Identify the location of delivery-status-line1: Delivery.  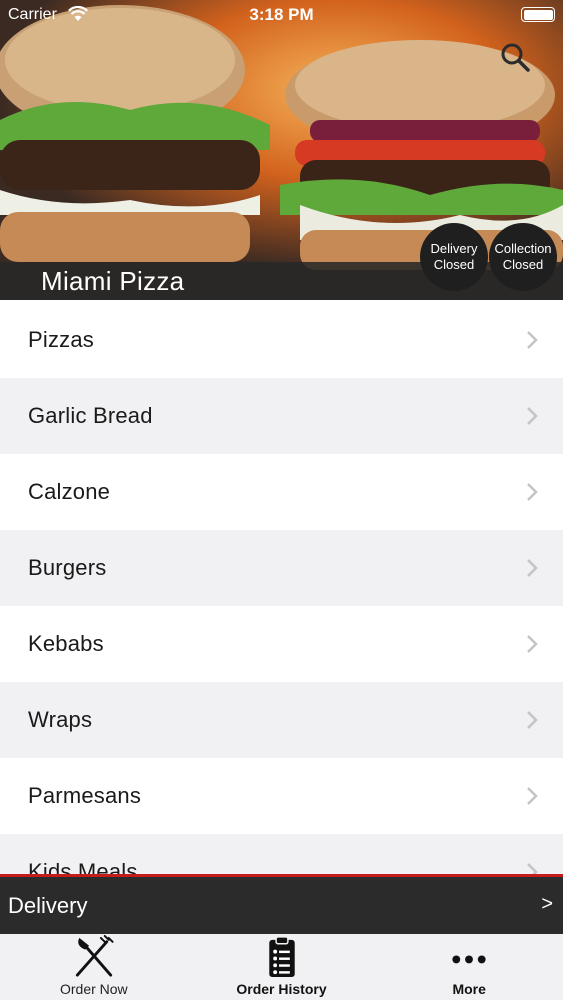
(454, 248).